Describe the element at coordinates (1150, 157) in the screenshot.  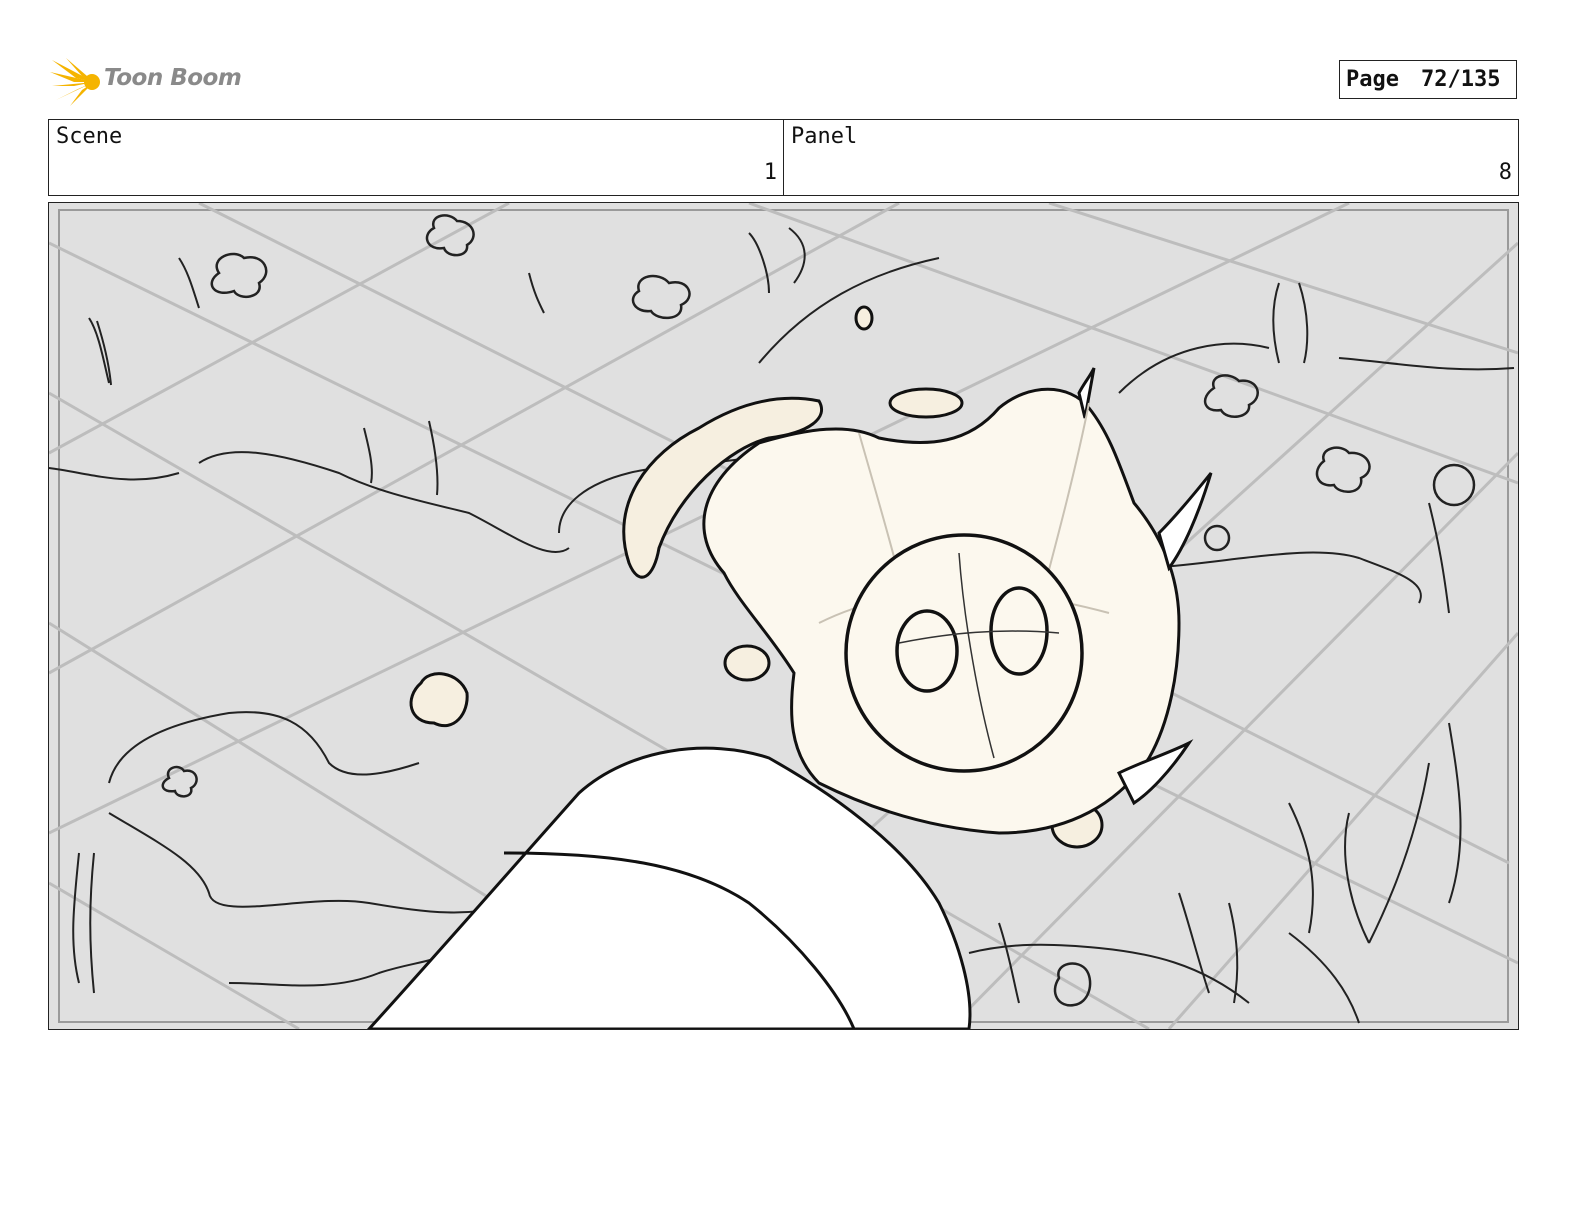
I see `panel-cell: Panel 8` at that location.